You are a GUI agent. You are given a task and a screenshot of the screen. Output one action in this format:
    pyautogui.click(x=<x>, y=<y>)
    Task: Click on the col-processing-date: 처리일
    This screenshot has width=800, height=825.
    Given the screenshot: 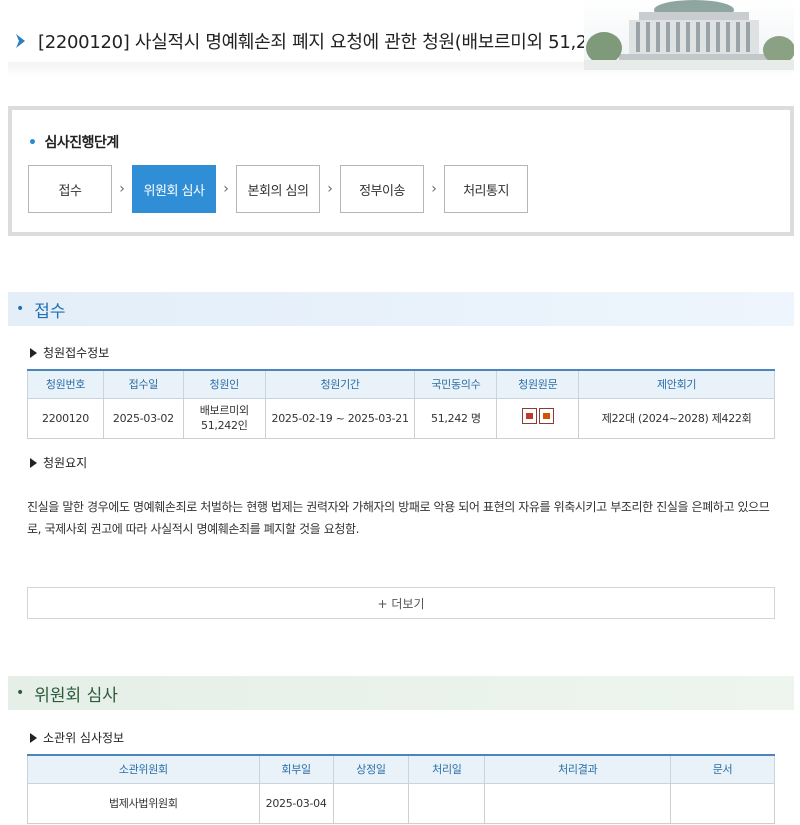 What is the action you would take?
    pyautogui.click(x=447, y=769)
    